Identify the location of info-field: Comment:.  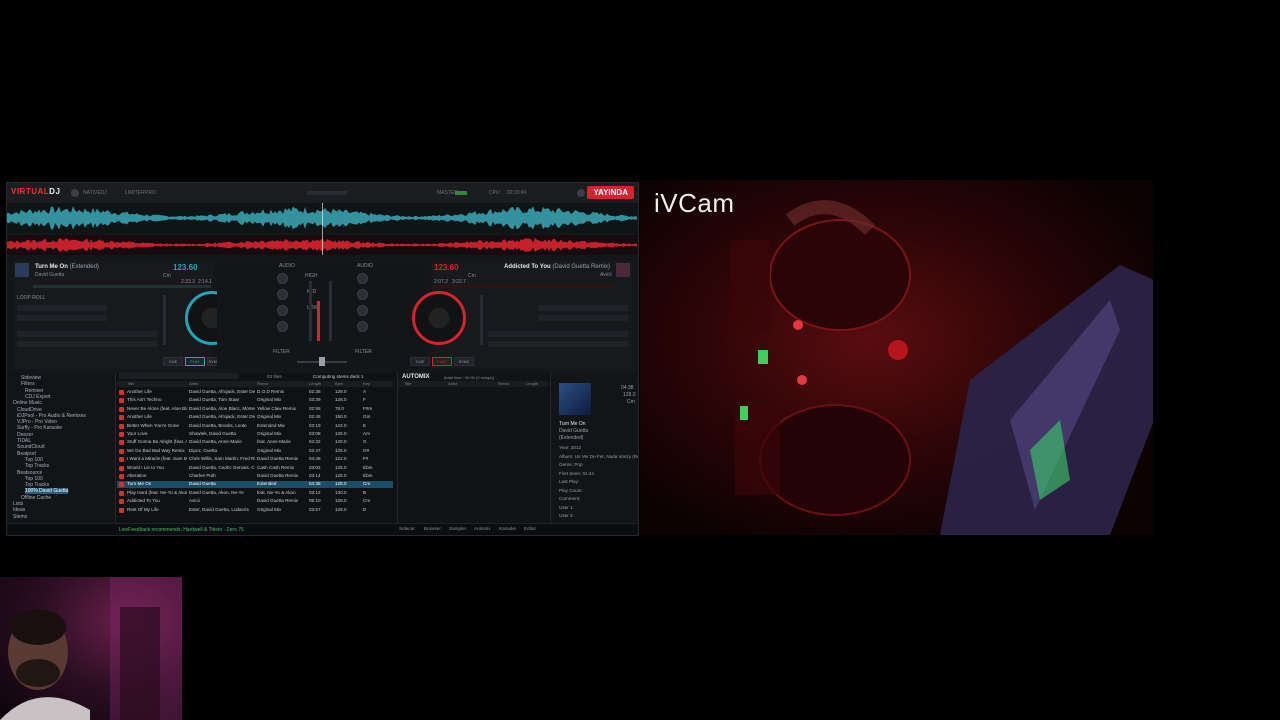
(570, 498).